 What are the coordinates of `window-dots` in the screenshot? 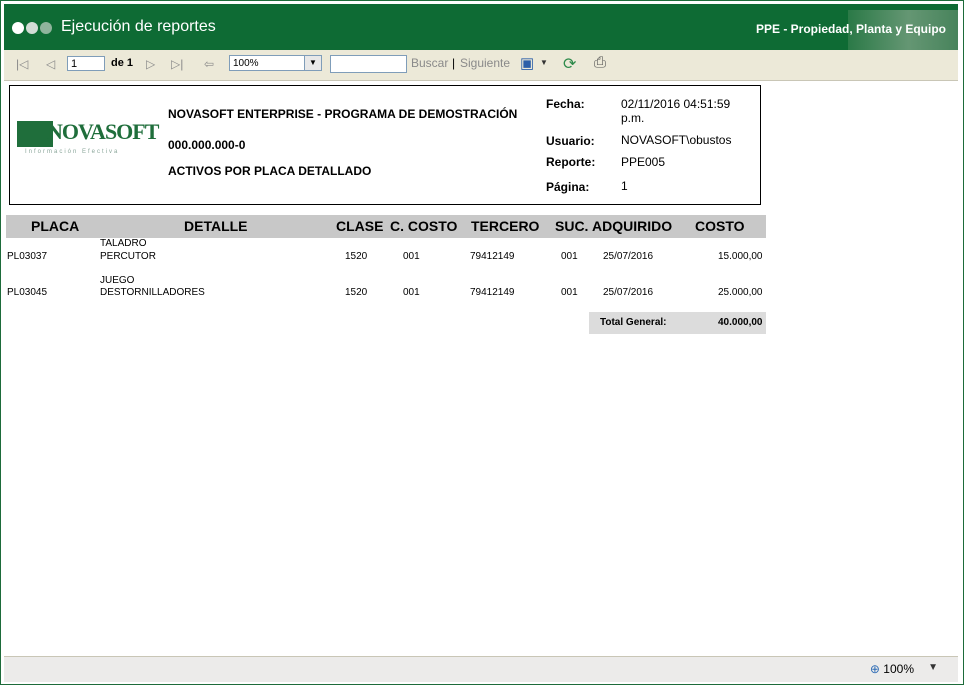 It's located at (33, 30).